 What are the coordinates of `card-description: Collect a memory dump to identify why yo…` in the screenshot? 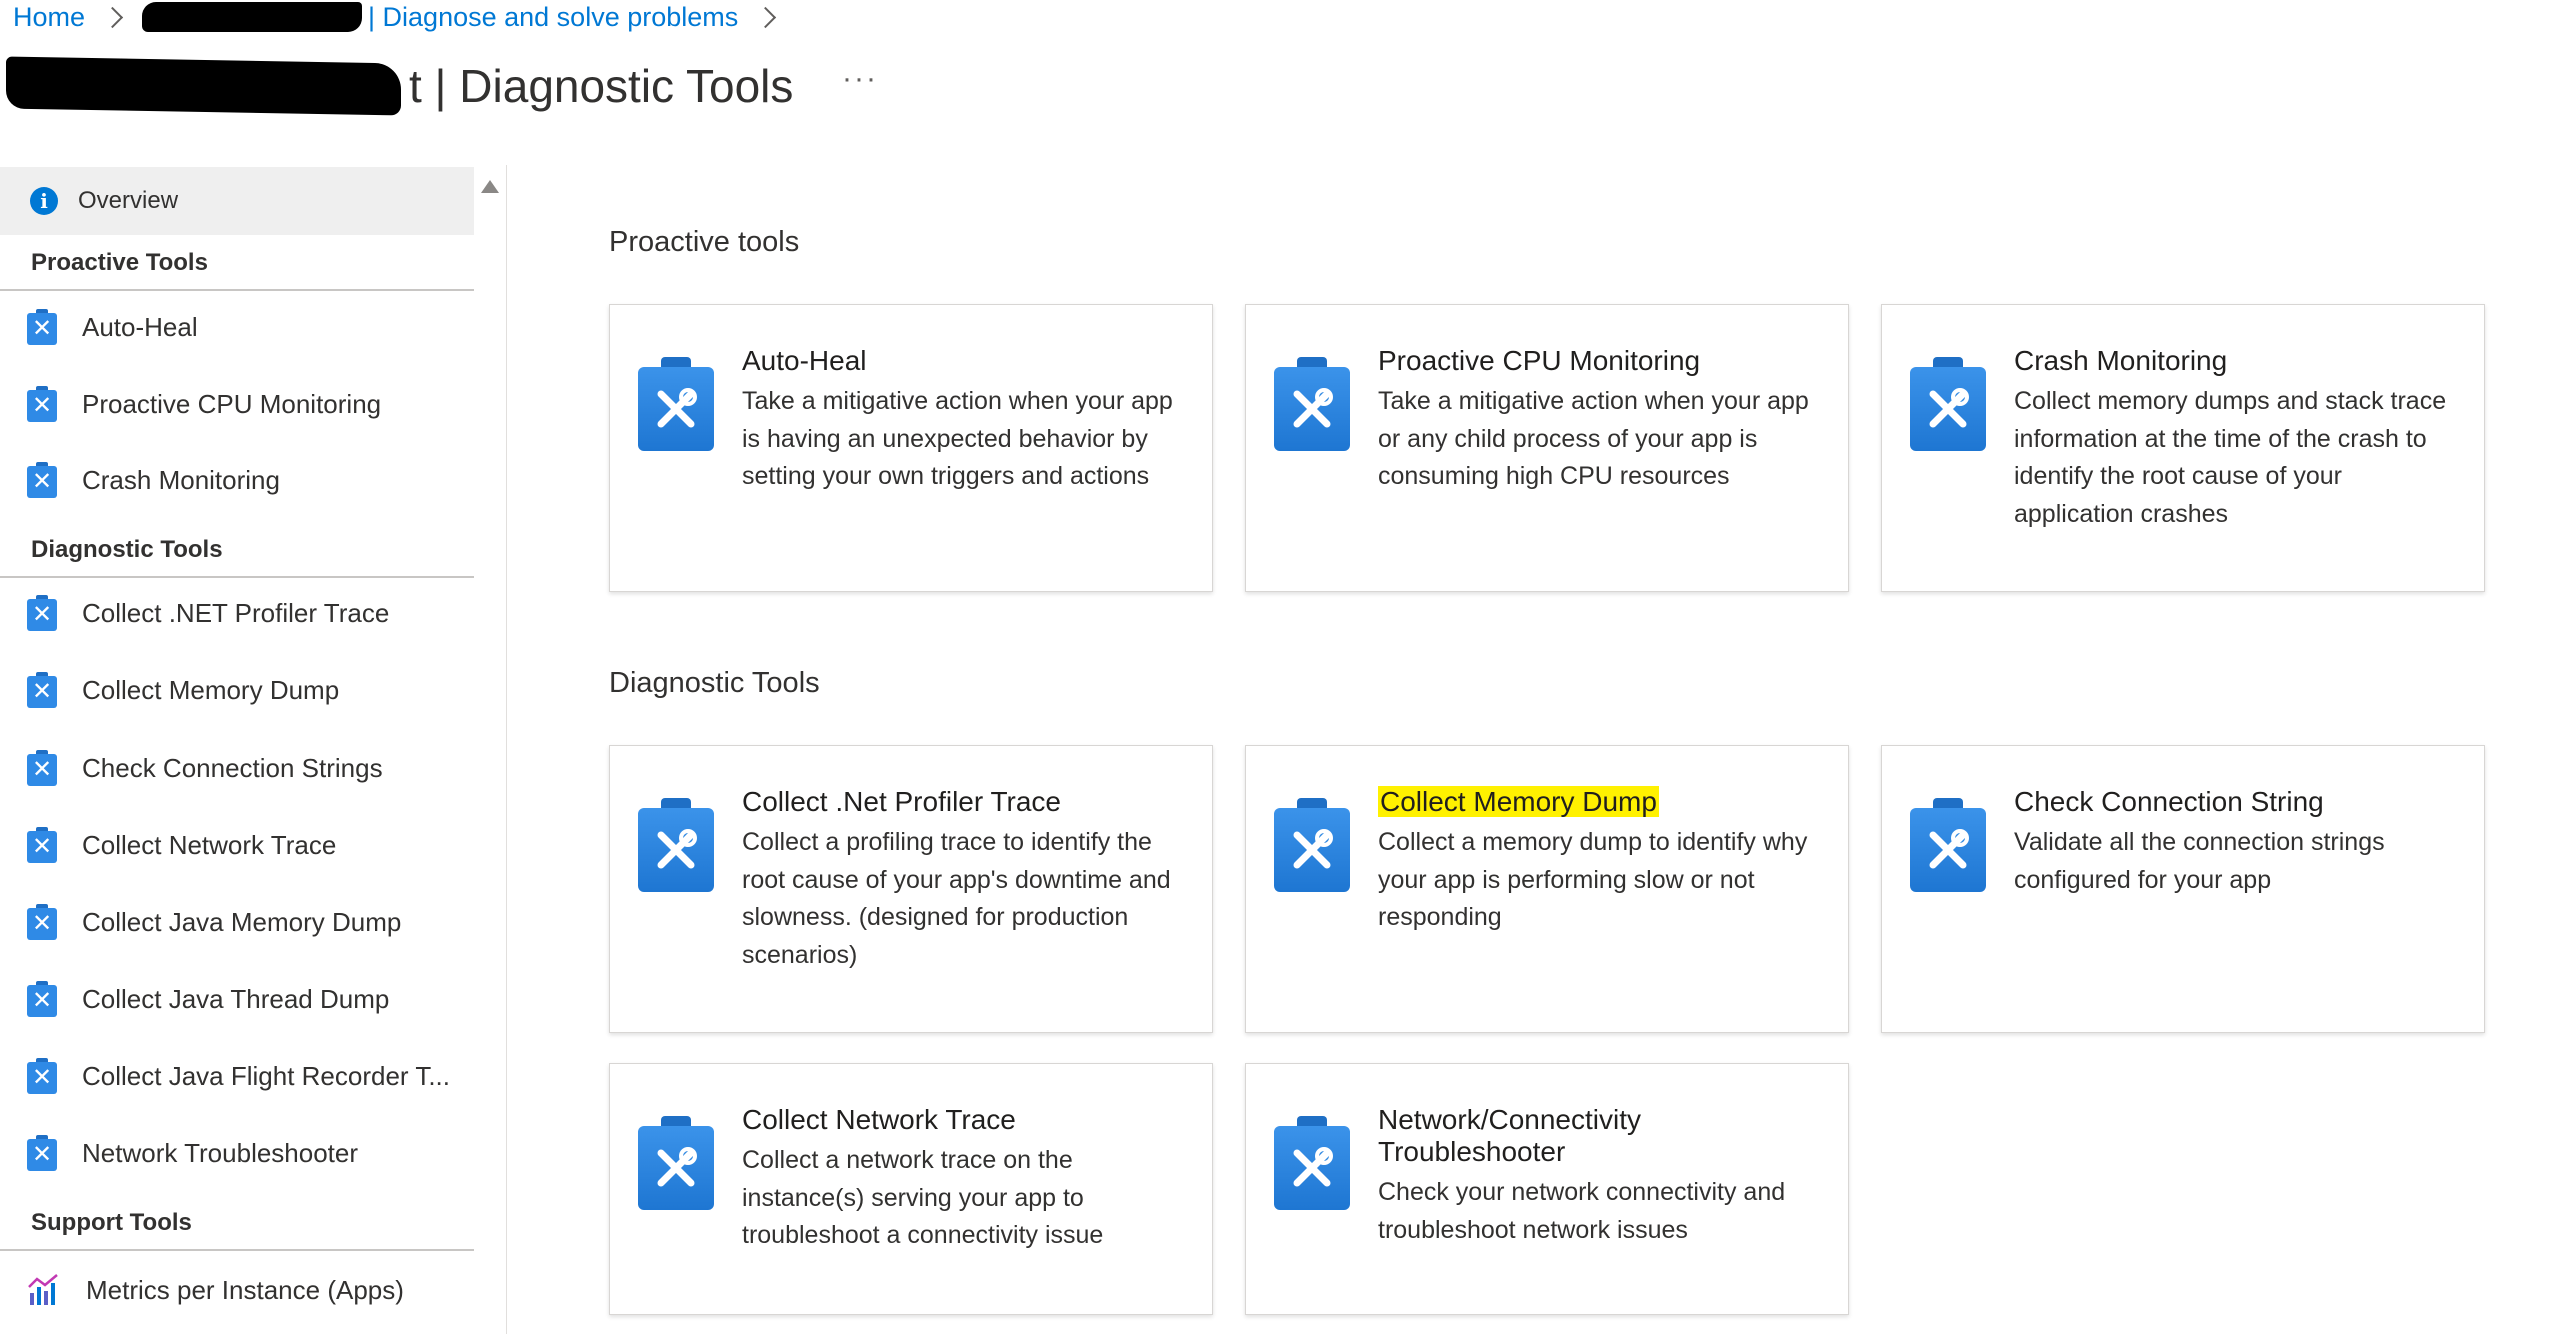 It's located at (1593, 879).